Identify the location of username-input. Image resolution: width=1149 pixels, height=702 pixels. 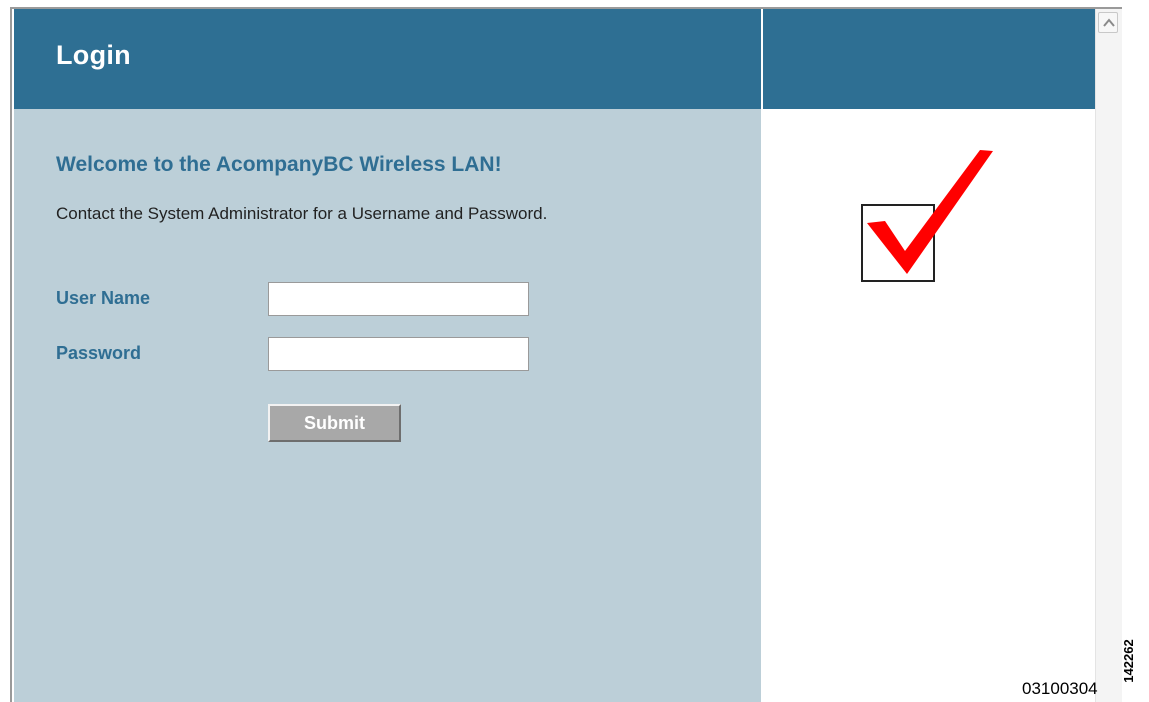
(398, 299).